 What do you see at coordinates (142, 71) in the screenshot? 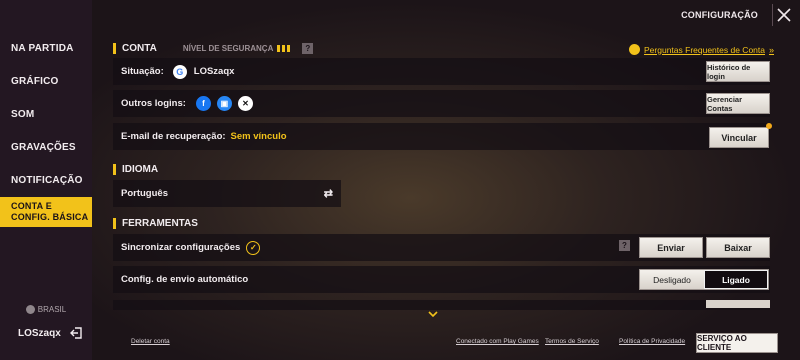
I see `status-label: Situação:` at bounding box center [142, 71].